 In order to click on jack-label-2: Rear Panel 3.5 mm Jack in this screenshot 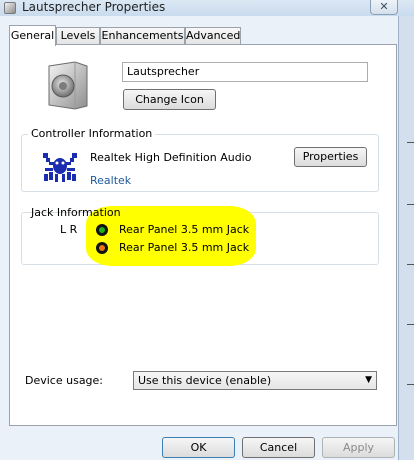, I will do `click(184, 247)`.